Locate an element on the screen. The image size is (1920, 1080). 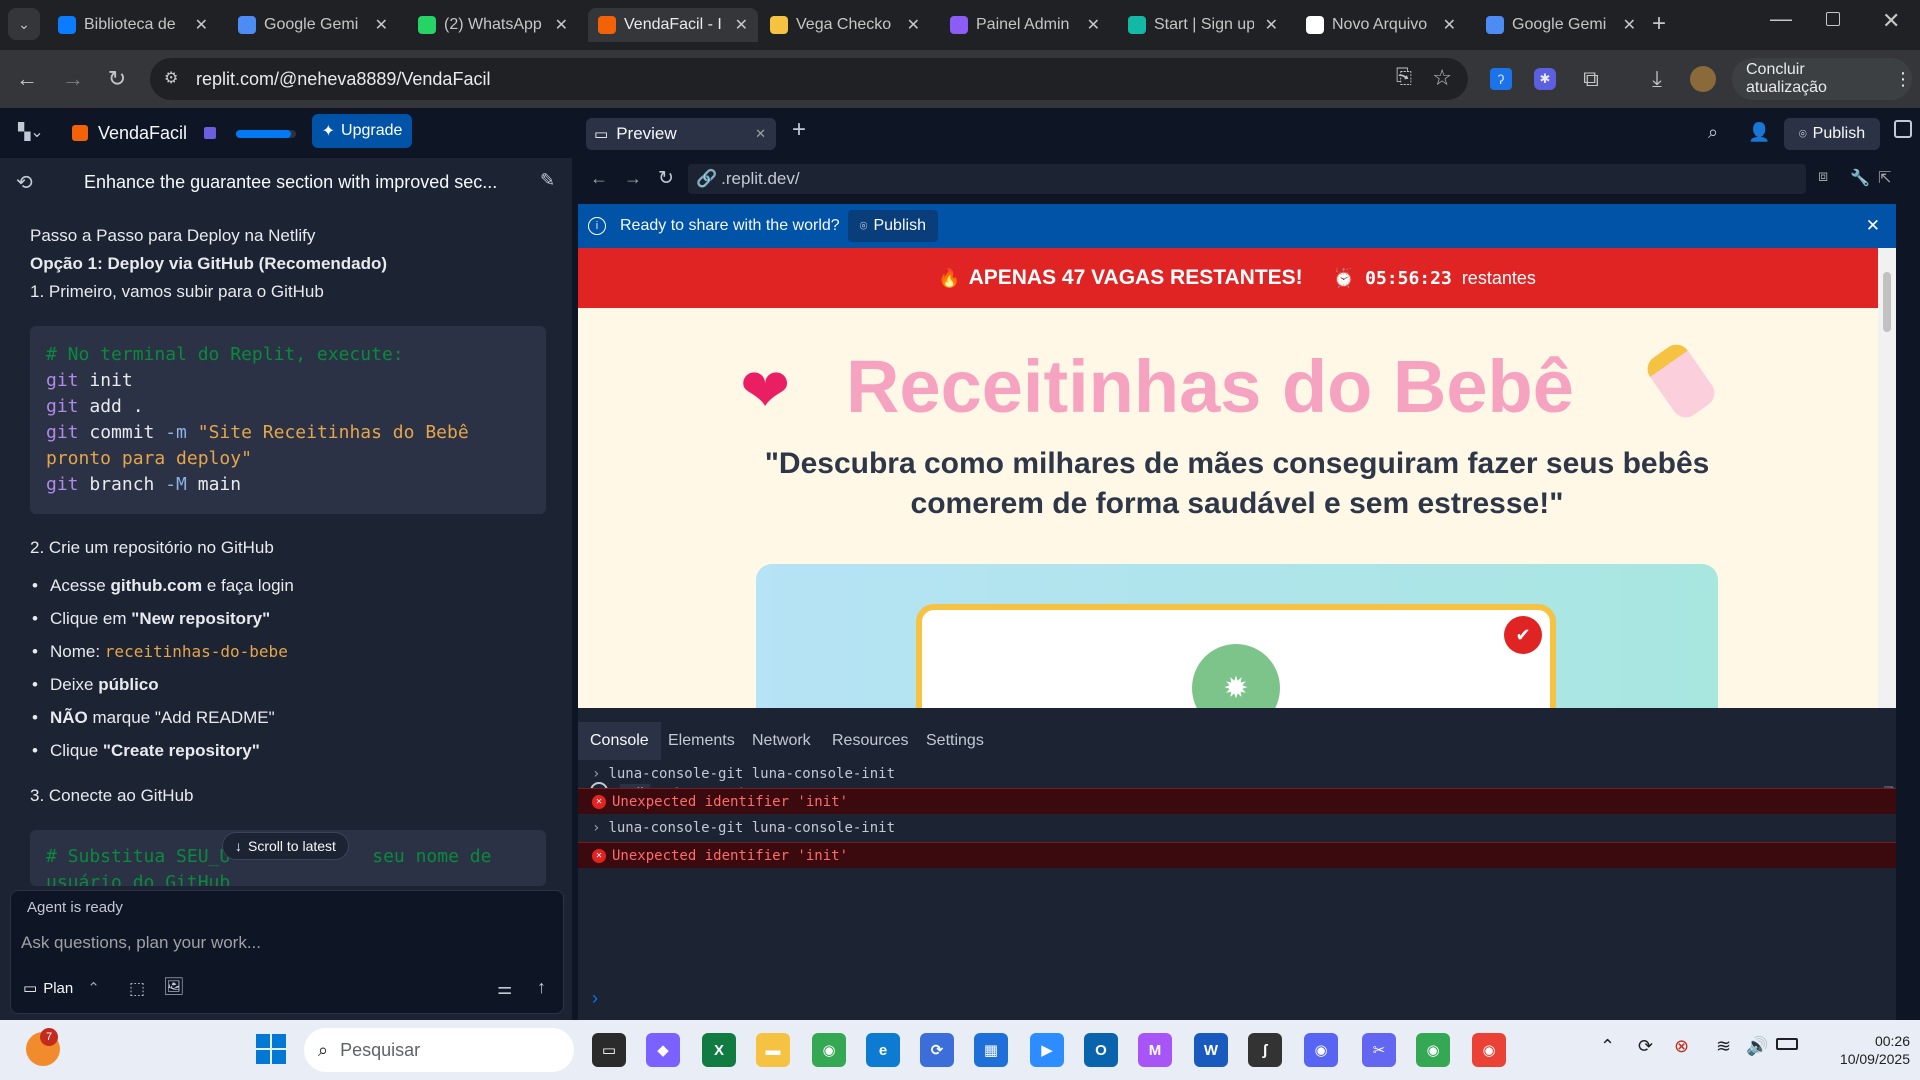
tab-search-button: ⌄ is located at coordinates (24, 24).